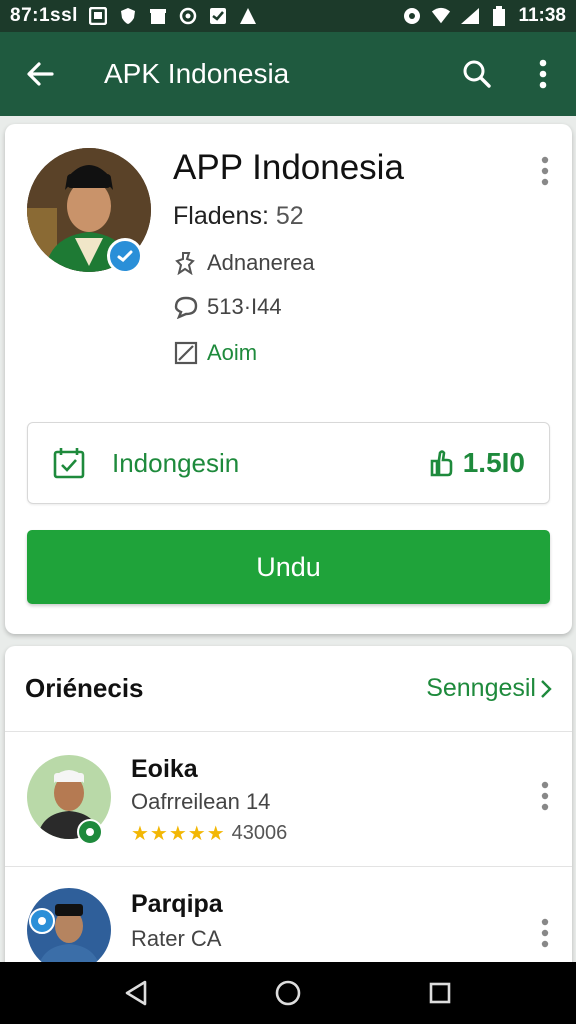  I want to click on status-bar-left: 87:1ssl, so click(134, 16).